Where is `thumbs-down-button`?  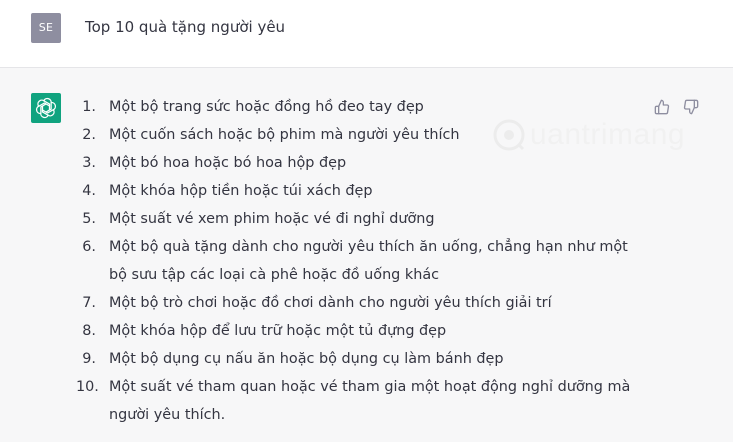
thumbs-down-button is located at coordinates (691, 107).